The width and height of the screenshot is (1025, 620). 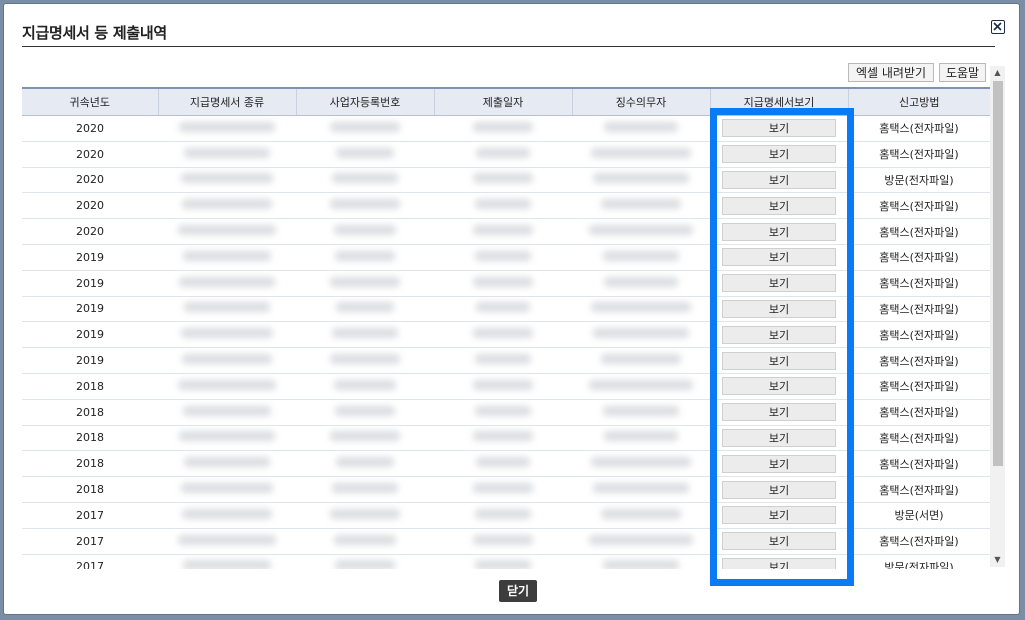 What do you see at coordinates (506, 515) in the screenshot?
I see `table-row: 2017 보기 방문(서면)` at bounding box center [506, 515].